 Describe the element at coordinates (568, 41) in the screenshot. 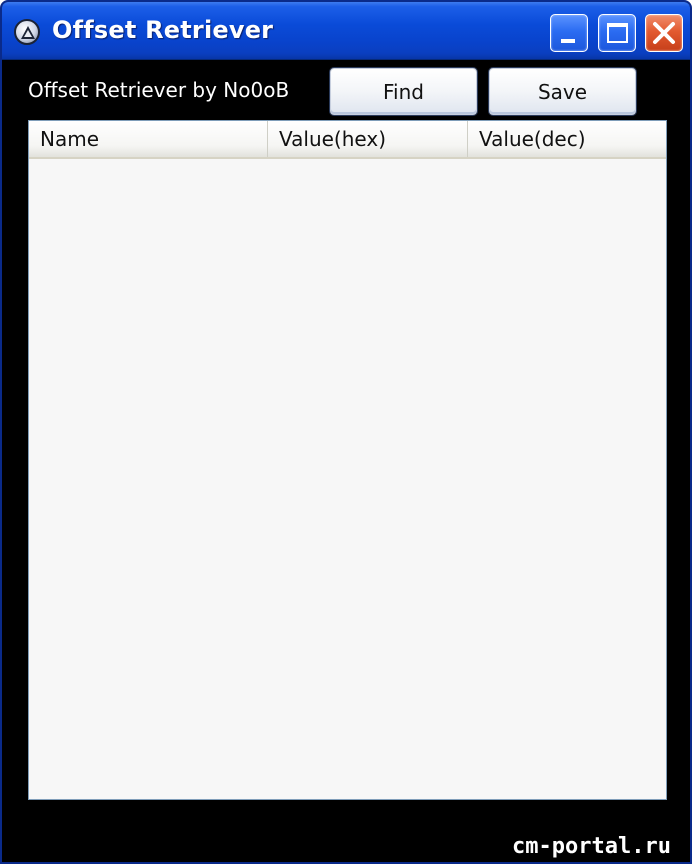

I see `minimize-icon` at that location.